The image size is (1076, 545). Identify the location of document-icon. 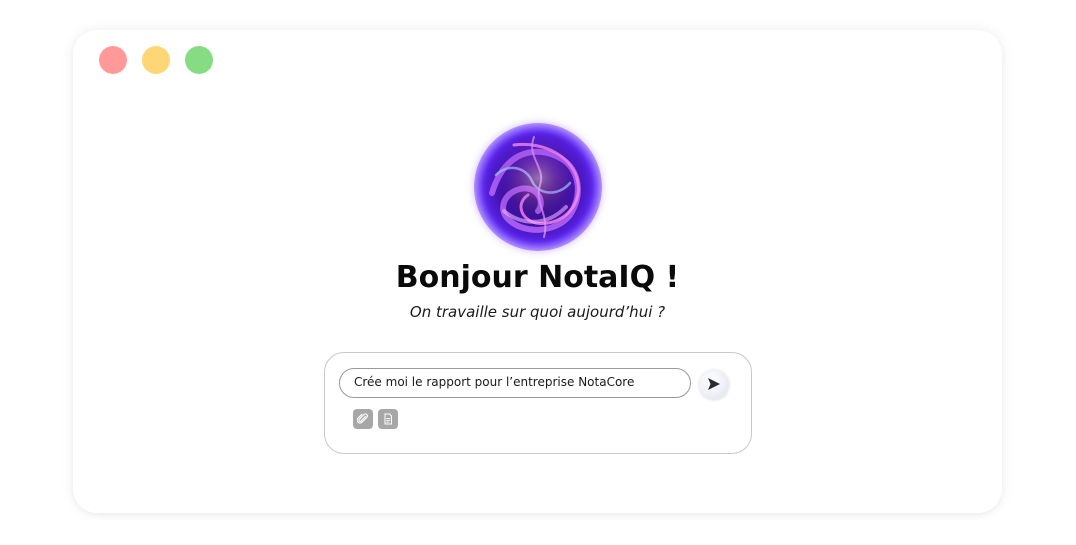
(388, 419).